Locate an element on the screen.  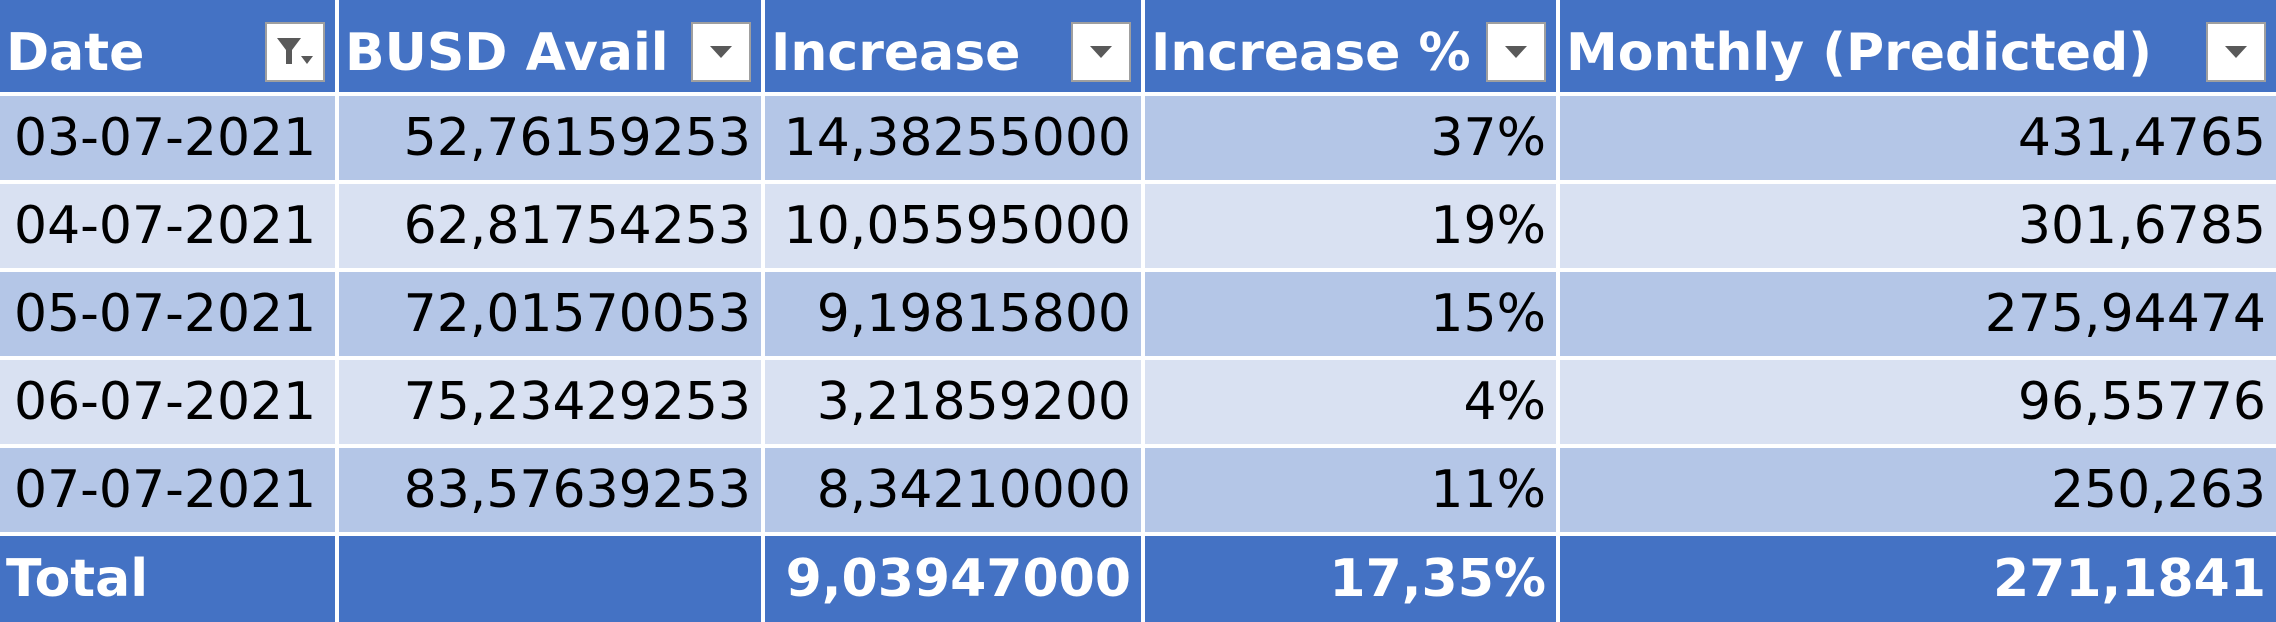
filter-funnel-icon is located at coordinates (295, 52).